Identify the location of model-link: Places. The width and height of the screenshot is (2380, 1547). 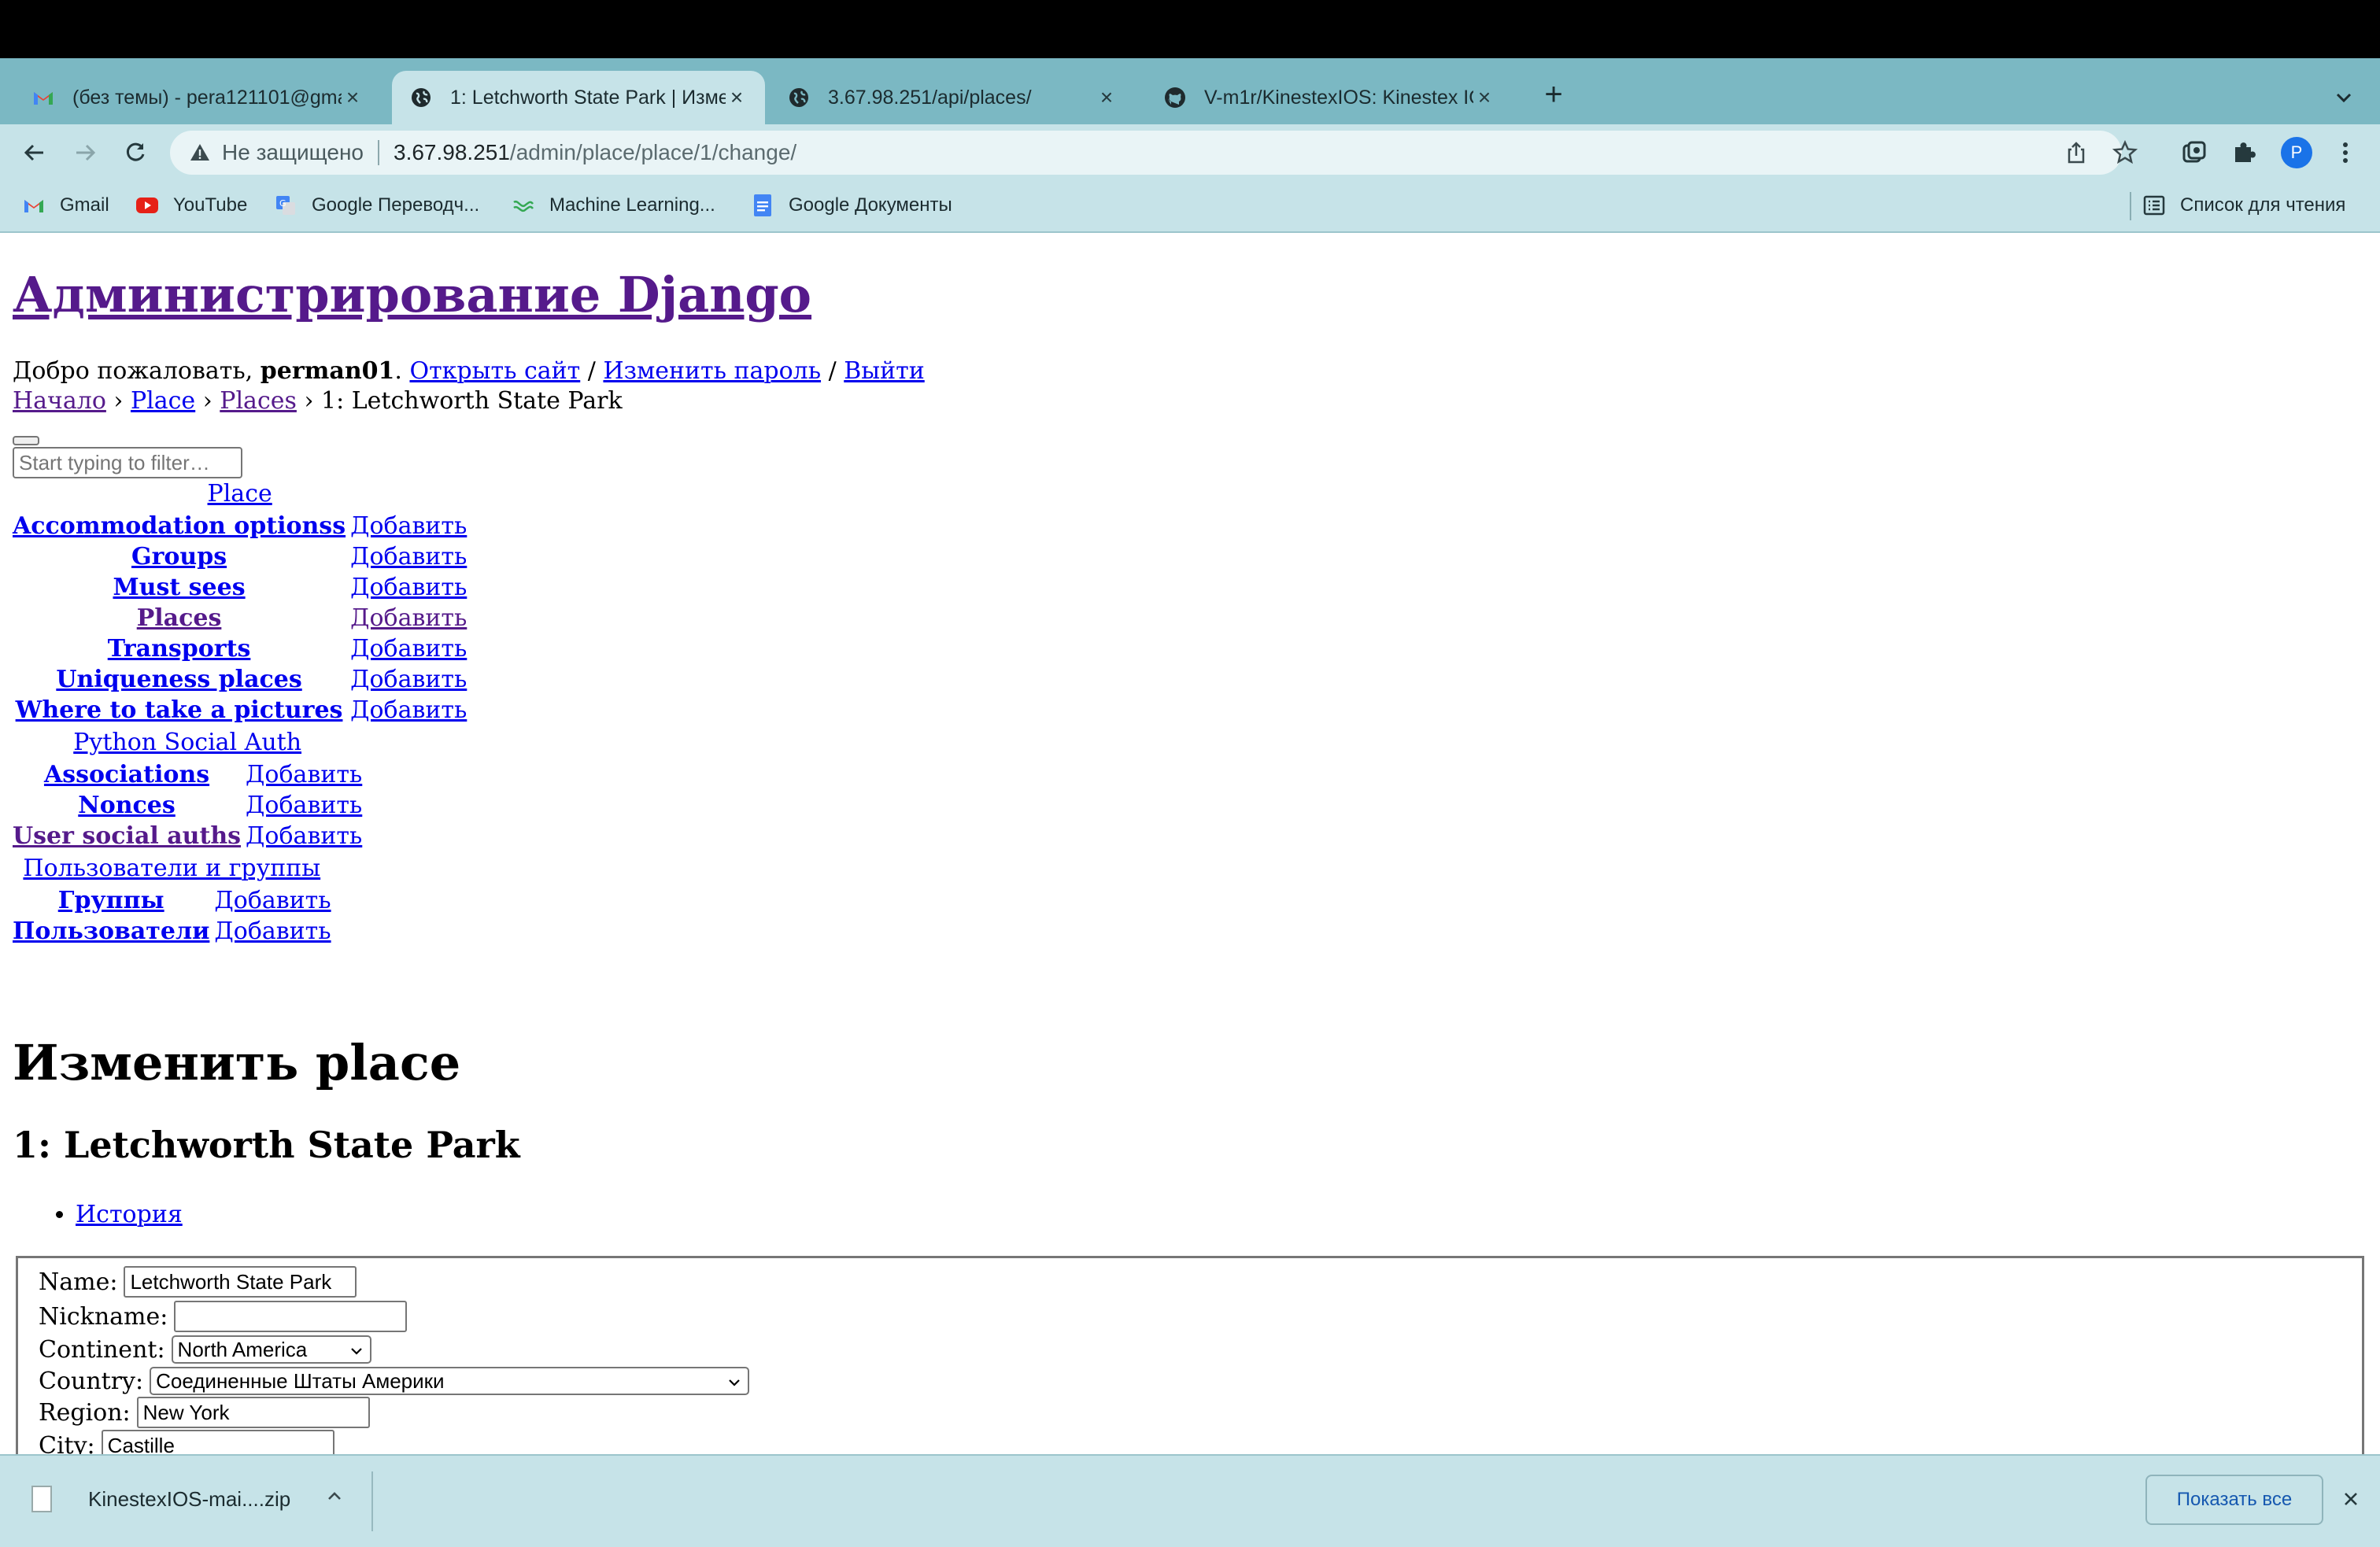
(179, 618).